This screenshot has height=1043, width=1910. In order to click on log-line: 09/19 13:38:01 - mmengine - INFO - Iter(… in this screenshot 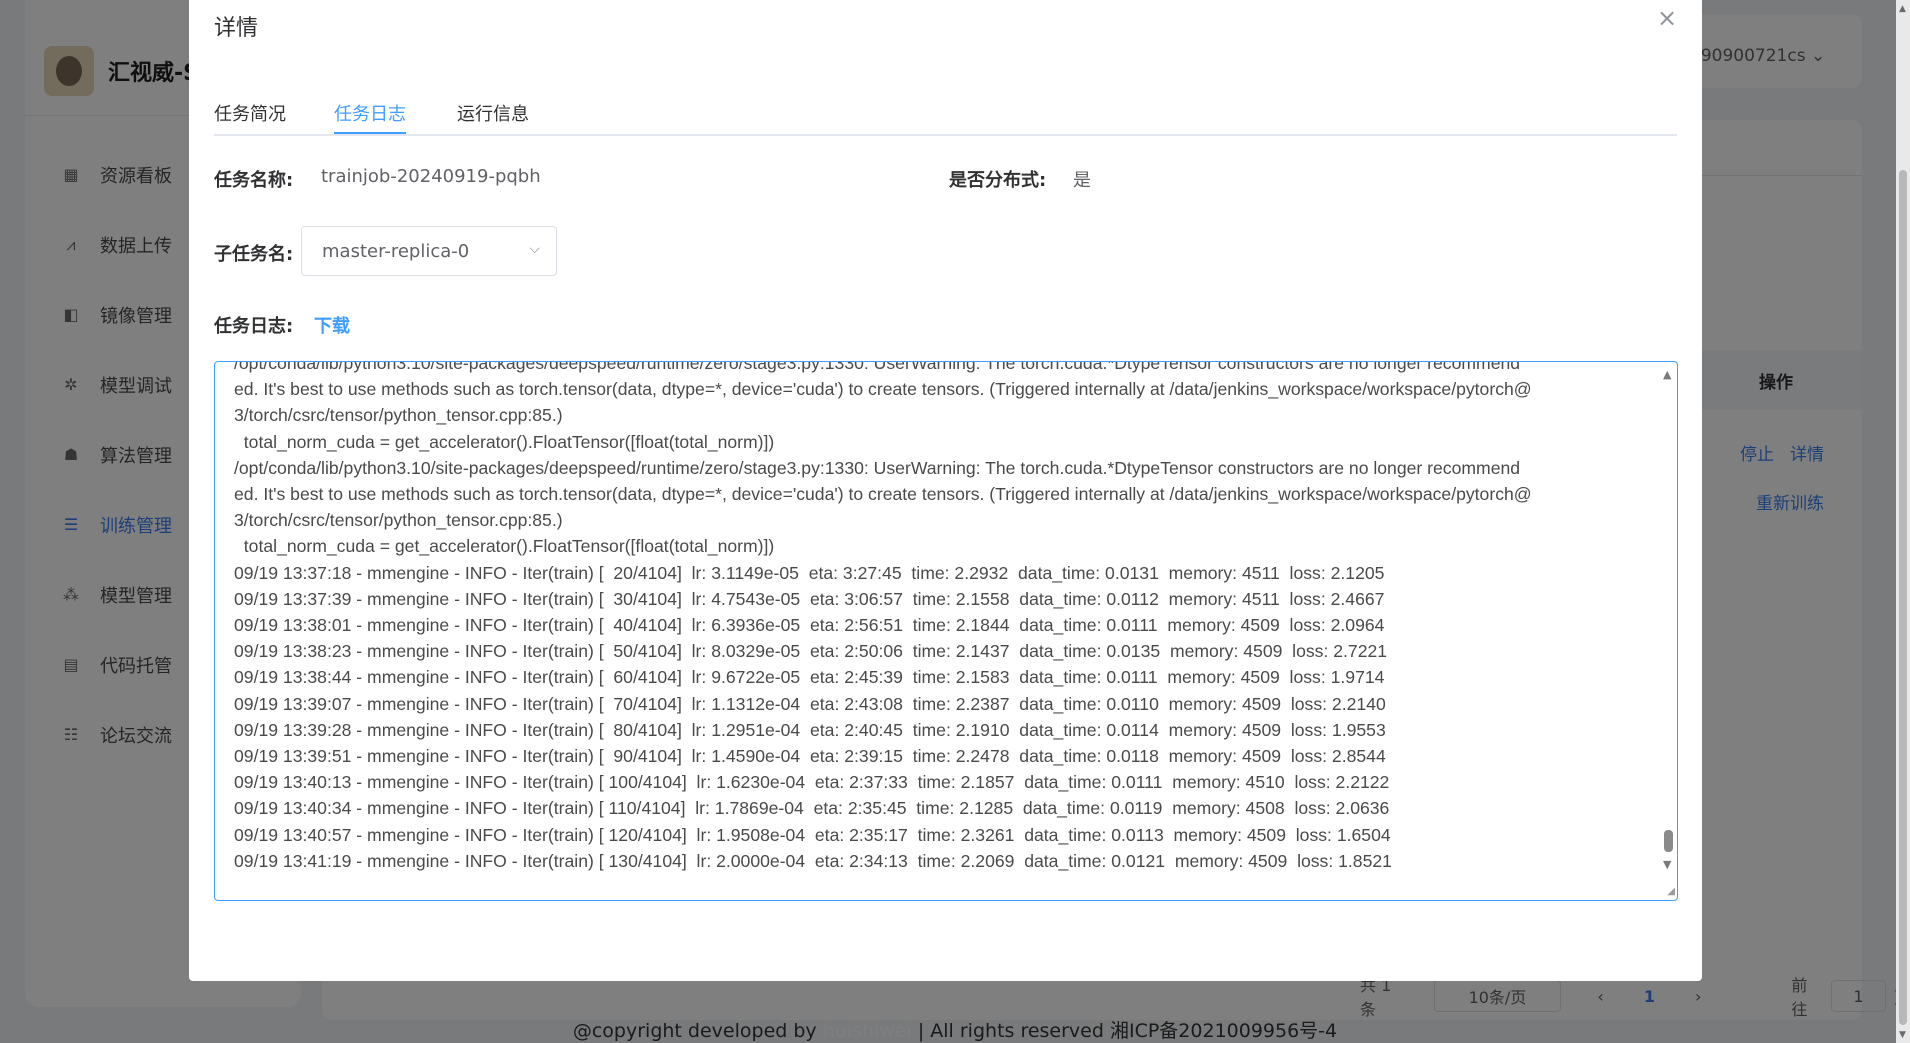, I will do `click(809, 625)`.